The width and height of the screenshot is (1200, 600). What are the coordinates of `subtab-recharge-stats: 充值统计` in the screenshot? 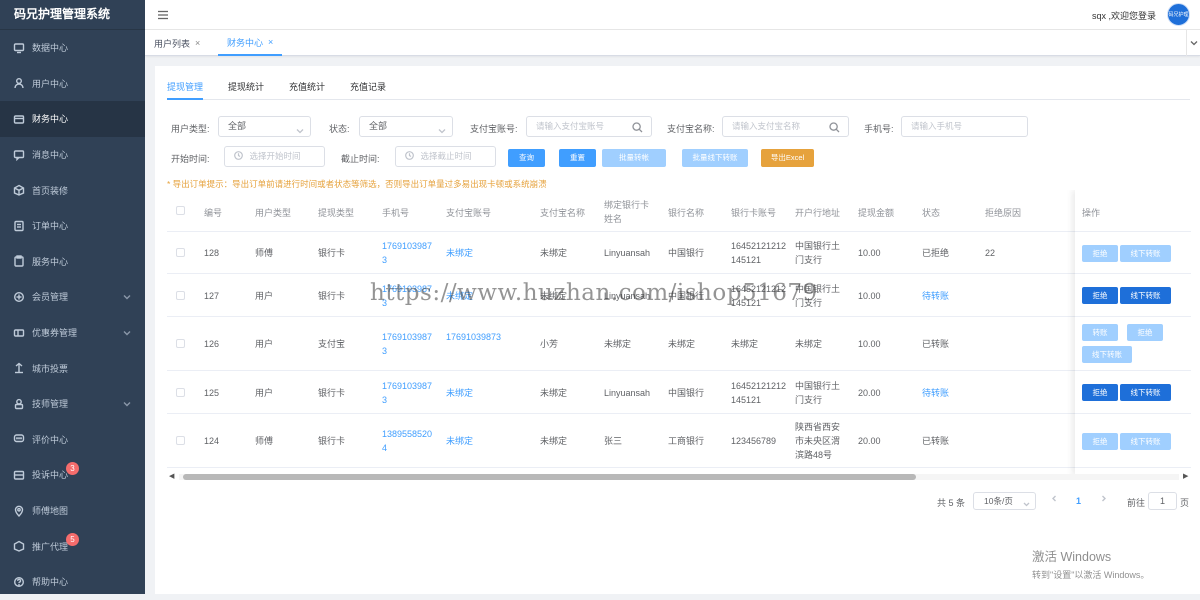 It's located at (307, 90).